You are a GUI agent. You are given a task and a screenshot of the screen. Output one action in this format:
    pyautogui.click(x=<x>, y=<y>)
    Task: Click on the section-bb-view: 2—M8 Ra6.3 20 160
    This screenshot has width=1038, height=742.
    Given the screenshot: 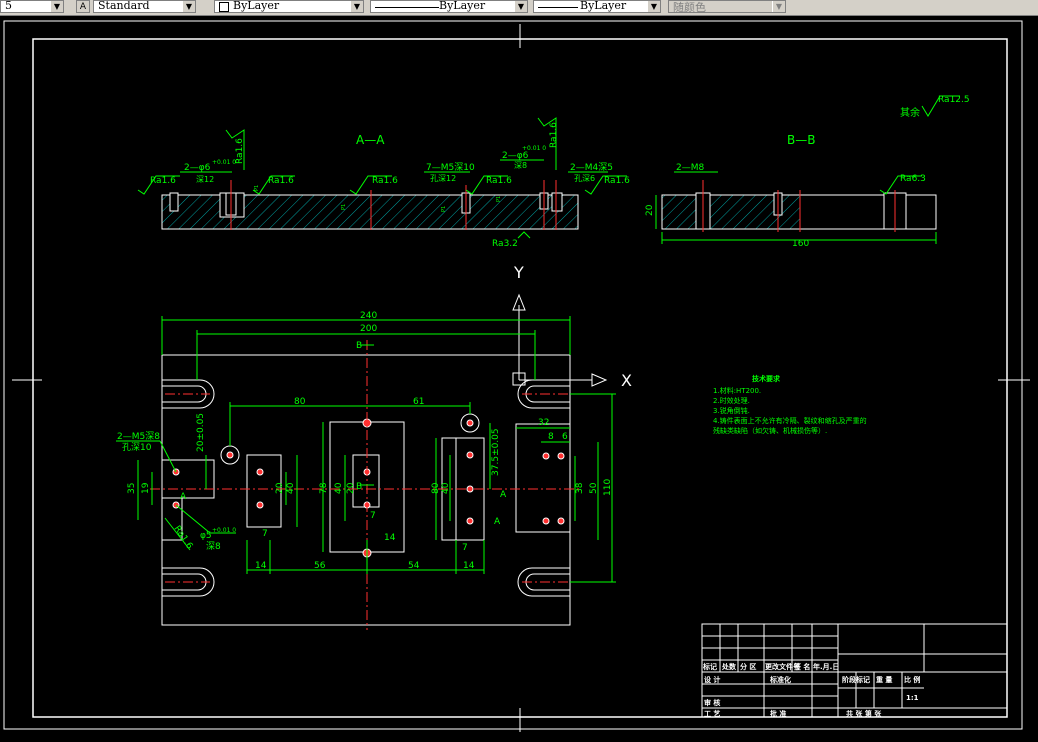 What is the action you would take?
    pyautogui.click(x=791, y=206)
    